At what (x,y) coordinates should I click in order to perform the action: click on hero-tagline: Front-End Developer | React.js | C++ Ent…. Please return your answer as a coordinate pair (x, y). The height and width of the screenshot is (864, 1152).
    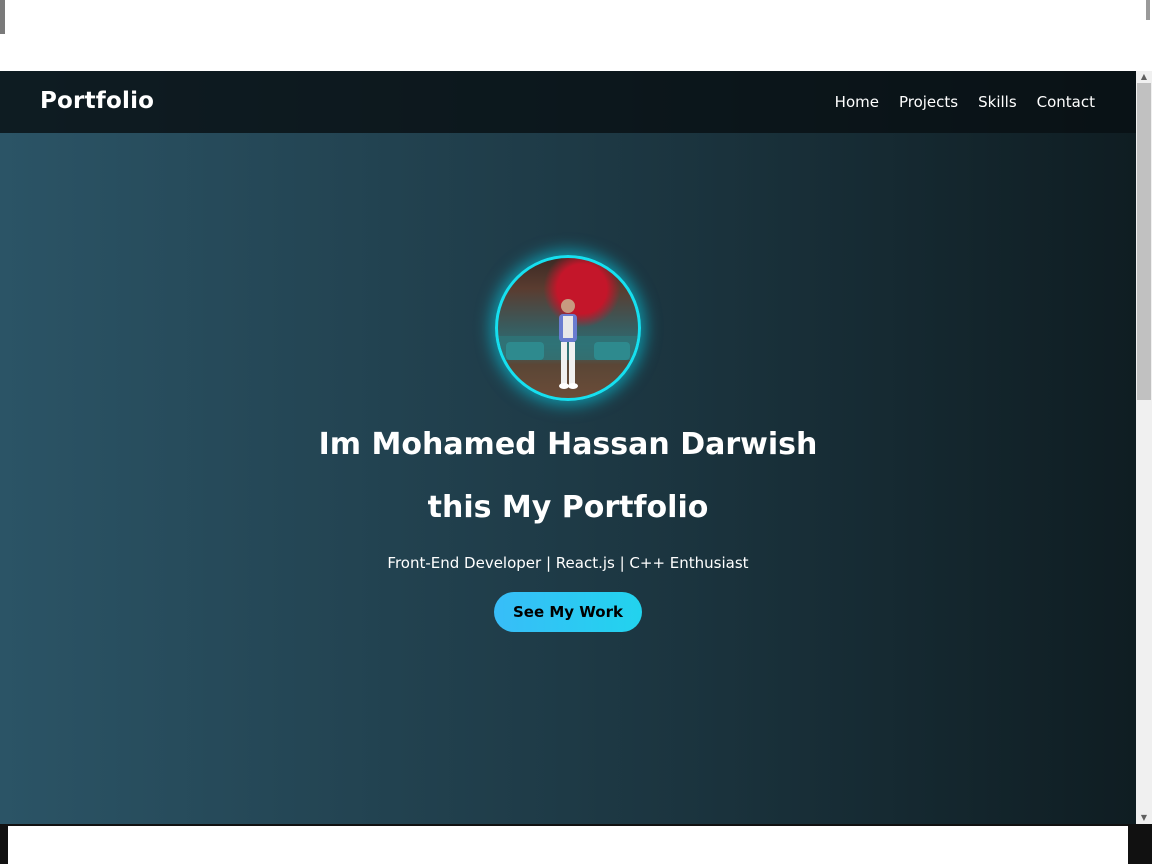
    Looking at the image, I should click on (568, 563).